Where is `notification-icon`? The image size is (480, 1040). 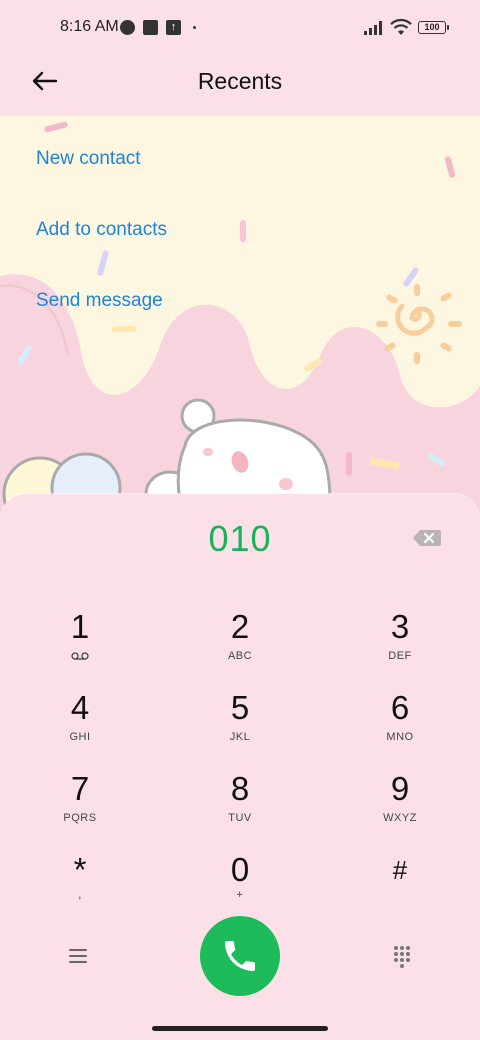
notification-icon is located at coordinates (127, 27).